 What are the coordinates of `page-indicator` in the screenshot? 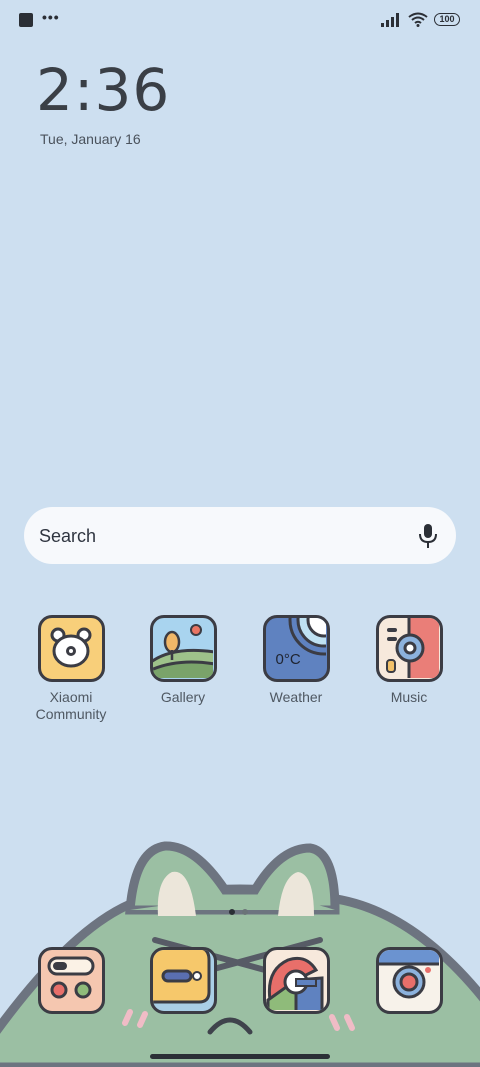 It's located at (238, 912).